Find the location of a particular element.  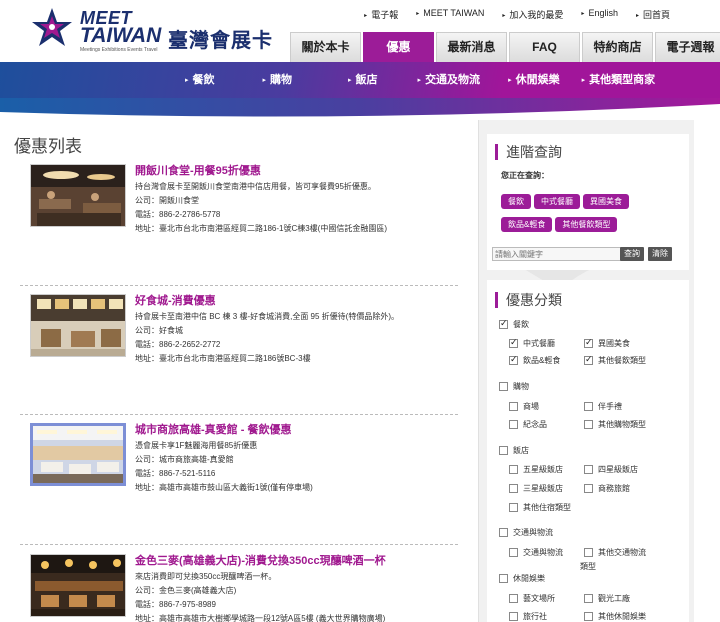

offer-phone: 電話：886-7-975-8989 is located at coordinates (175, 604).